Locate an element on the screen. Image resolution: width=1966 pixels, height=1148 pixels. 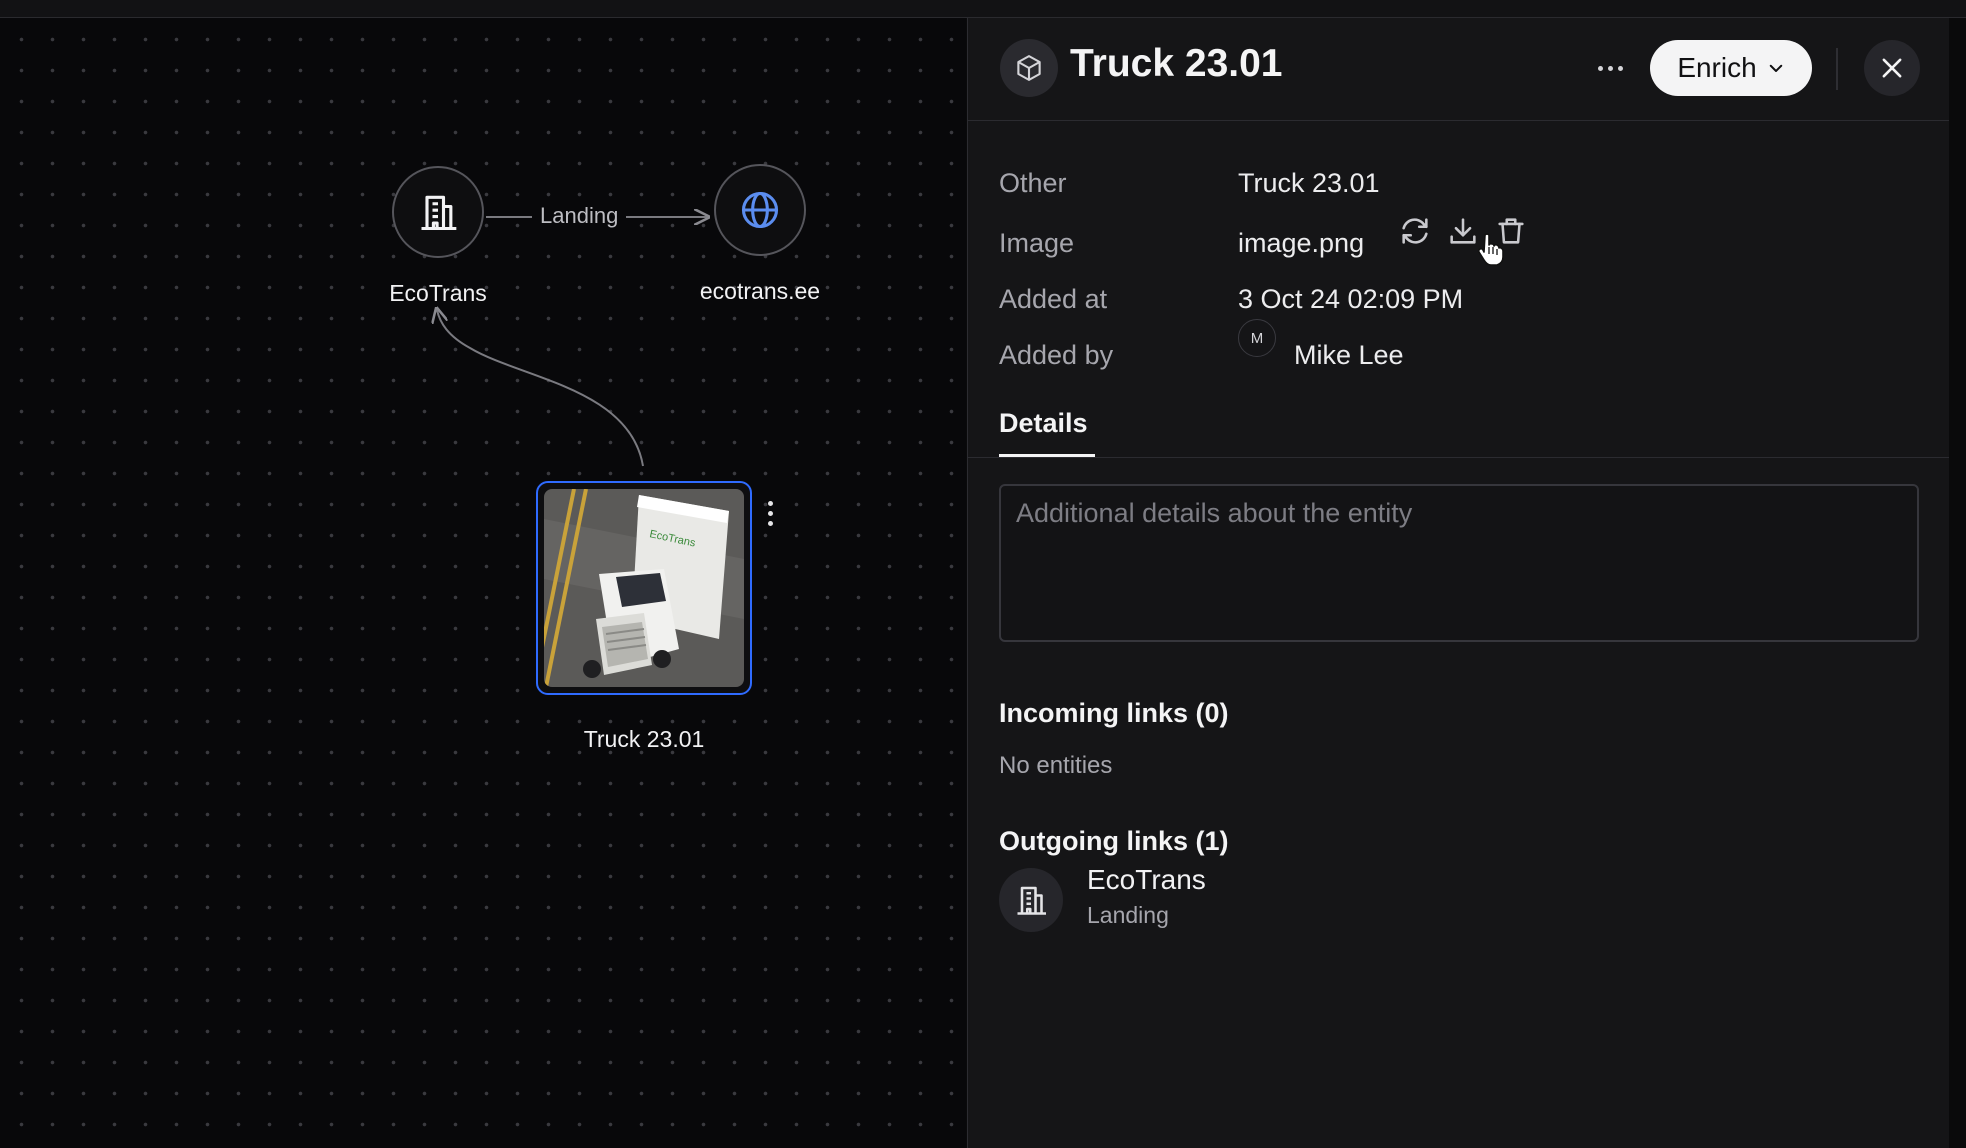
prop-label-other: Other is located at coordinates (1033, 183).